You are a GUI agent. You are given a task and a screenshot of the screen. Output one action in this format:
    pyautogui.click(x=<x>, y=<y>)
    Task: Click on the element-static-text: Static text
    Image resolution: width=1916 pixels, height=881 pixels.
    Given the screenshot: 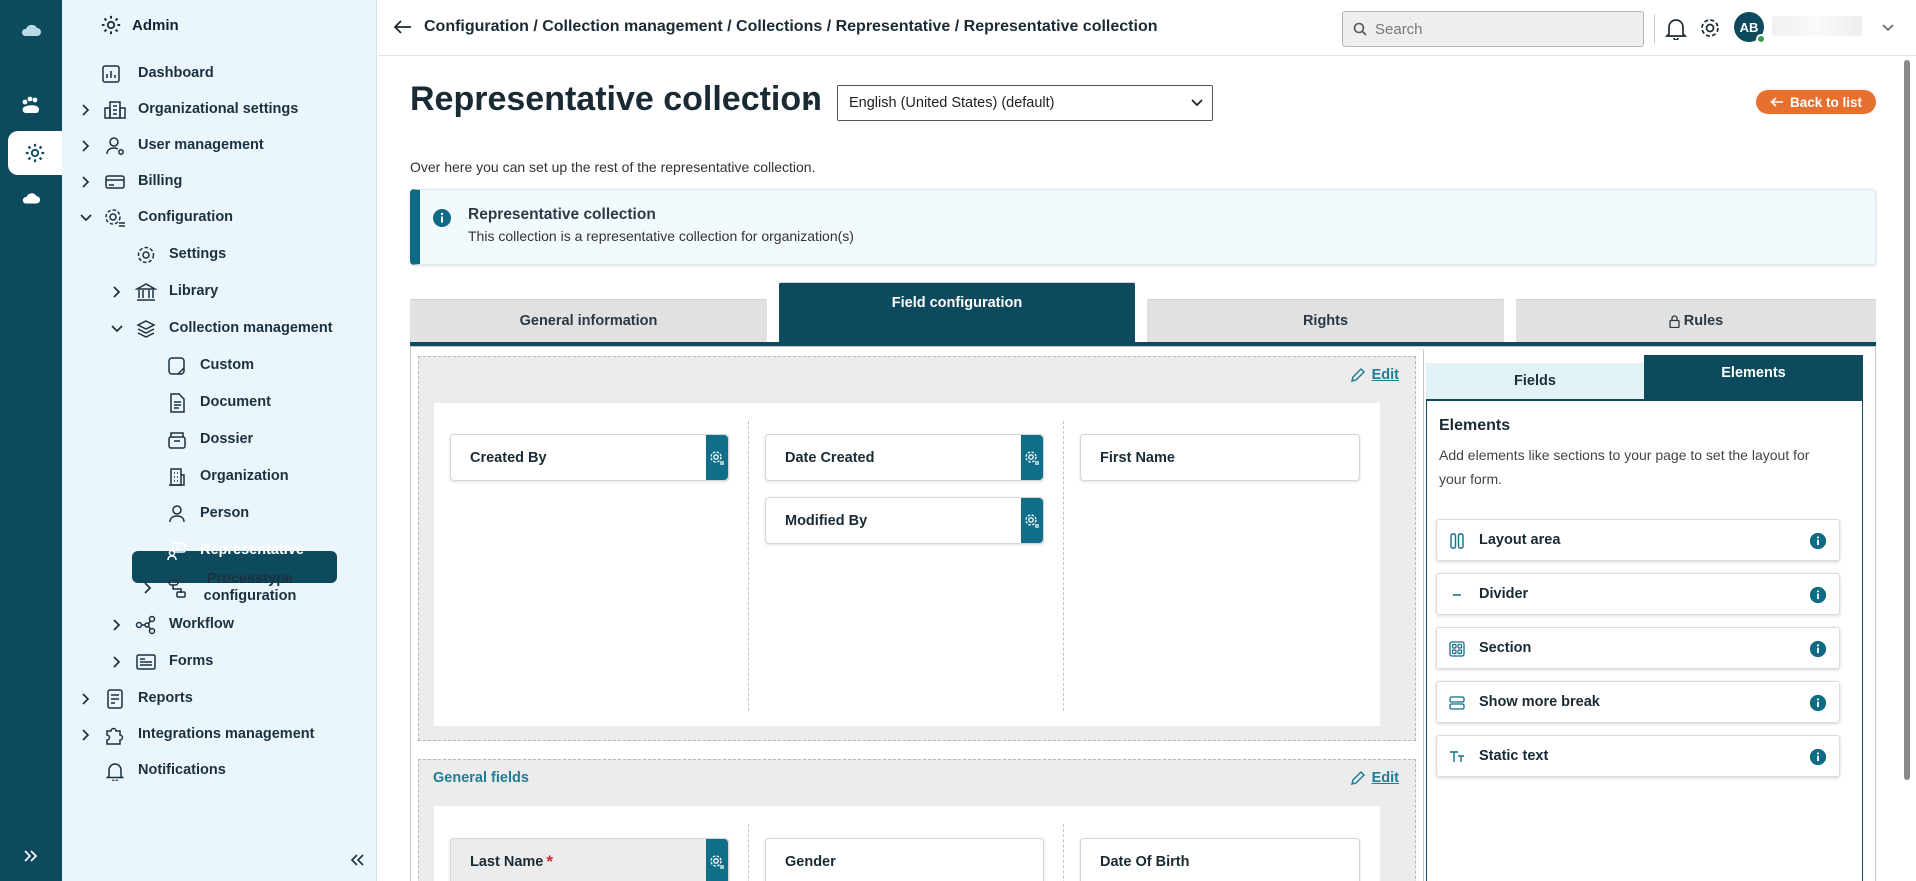 What is the action you would take?
    pyautogui.click(x=1638, y=756)
    